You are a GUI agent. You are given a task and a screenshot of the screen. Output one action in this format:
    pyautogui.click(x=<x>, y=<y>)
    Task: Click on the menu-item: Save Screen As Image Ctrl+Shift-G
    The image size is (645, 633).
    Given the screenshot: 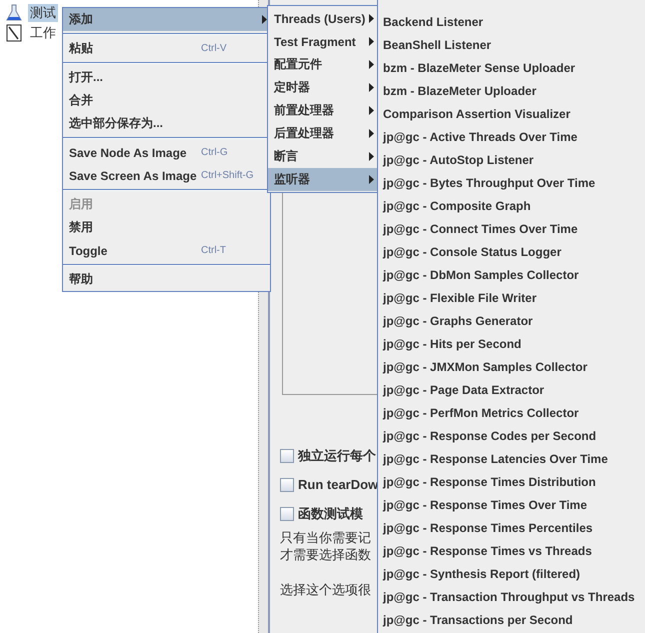 What is the action you would take?
    pyautogui.click(x=166, y=175)
    